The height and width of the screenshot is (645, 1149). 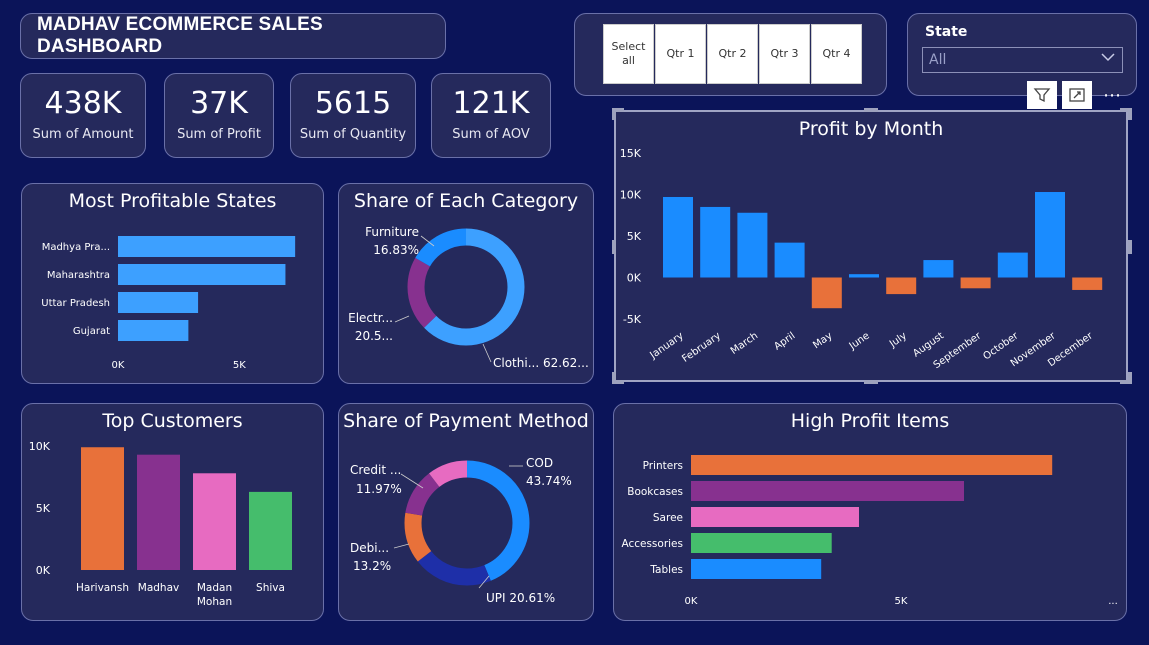 What do you see at coordinates (655, 492) in the screenshot?
I see `y-tick-label: Bookcases` at bounding box center [655, 492].